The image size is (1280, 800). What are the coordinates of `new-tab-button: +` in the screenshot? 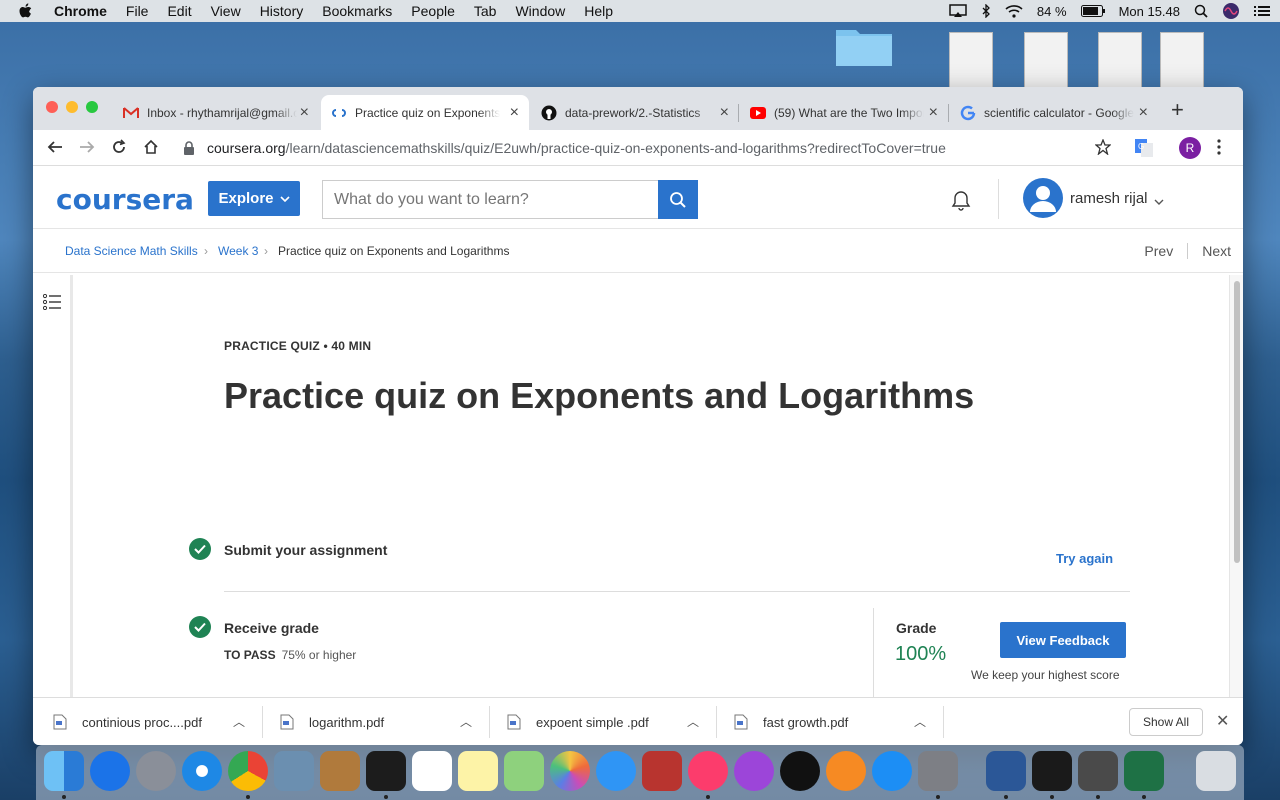 It's located at (1177, 110).